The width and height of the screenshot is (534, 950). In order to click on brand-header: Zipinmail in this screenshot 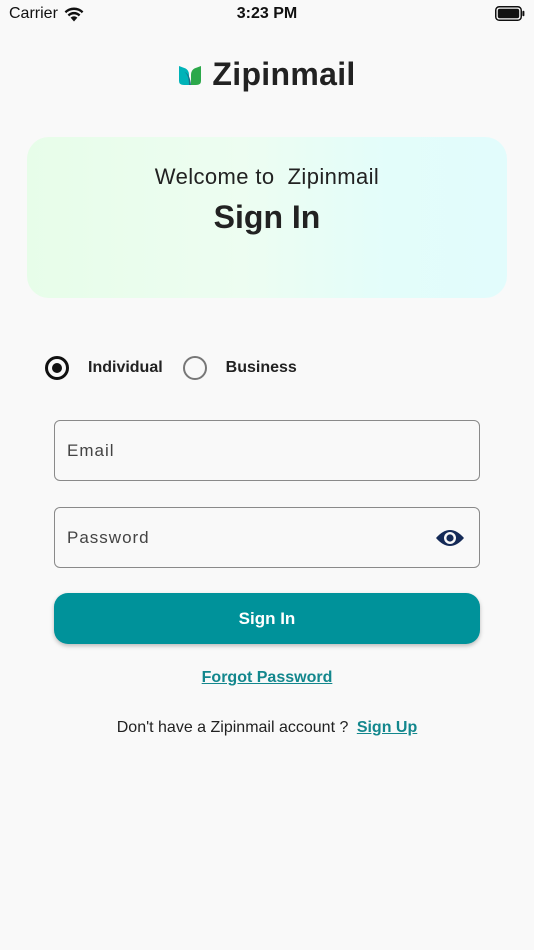, I will do `click(267, 74)`.